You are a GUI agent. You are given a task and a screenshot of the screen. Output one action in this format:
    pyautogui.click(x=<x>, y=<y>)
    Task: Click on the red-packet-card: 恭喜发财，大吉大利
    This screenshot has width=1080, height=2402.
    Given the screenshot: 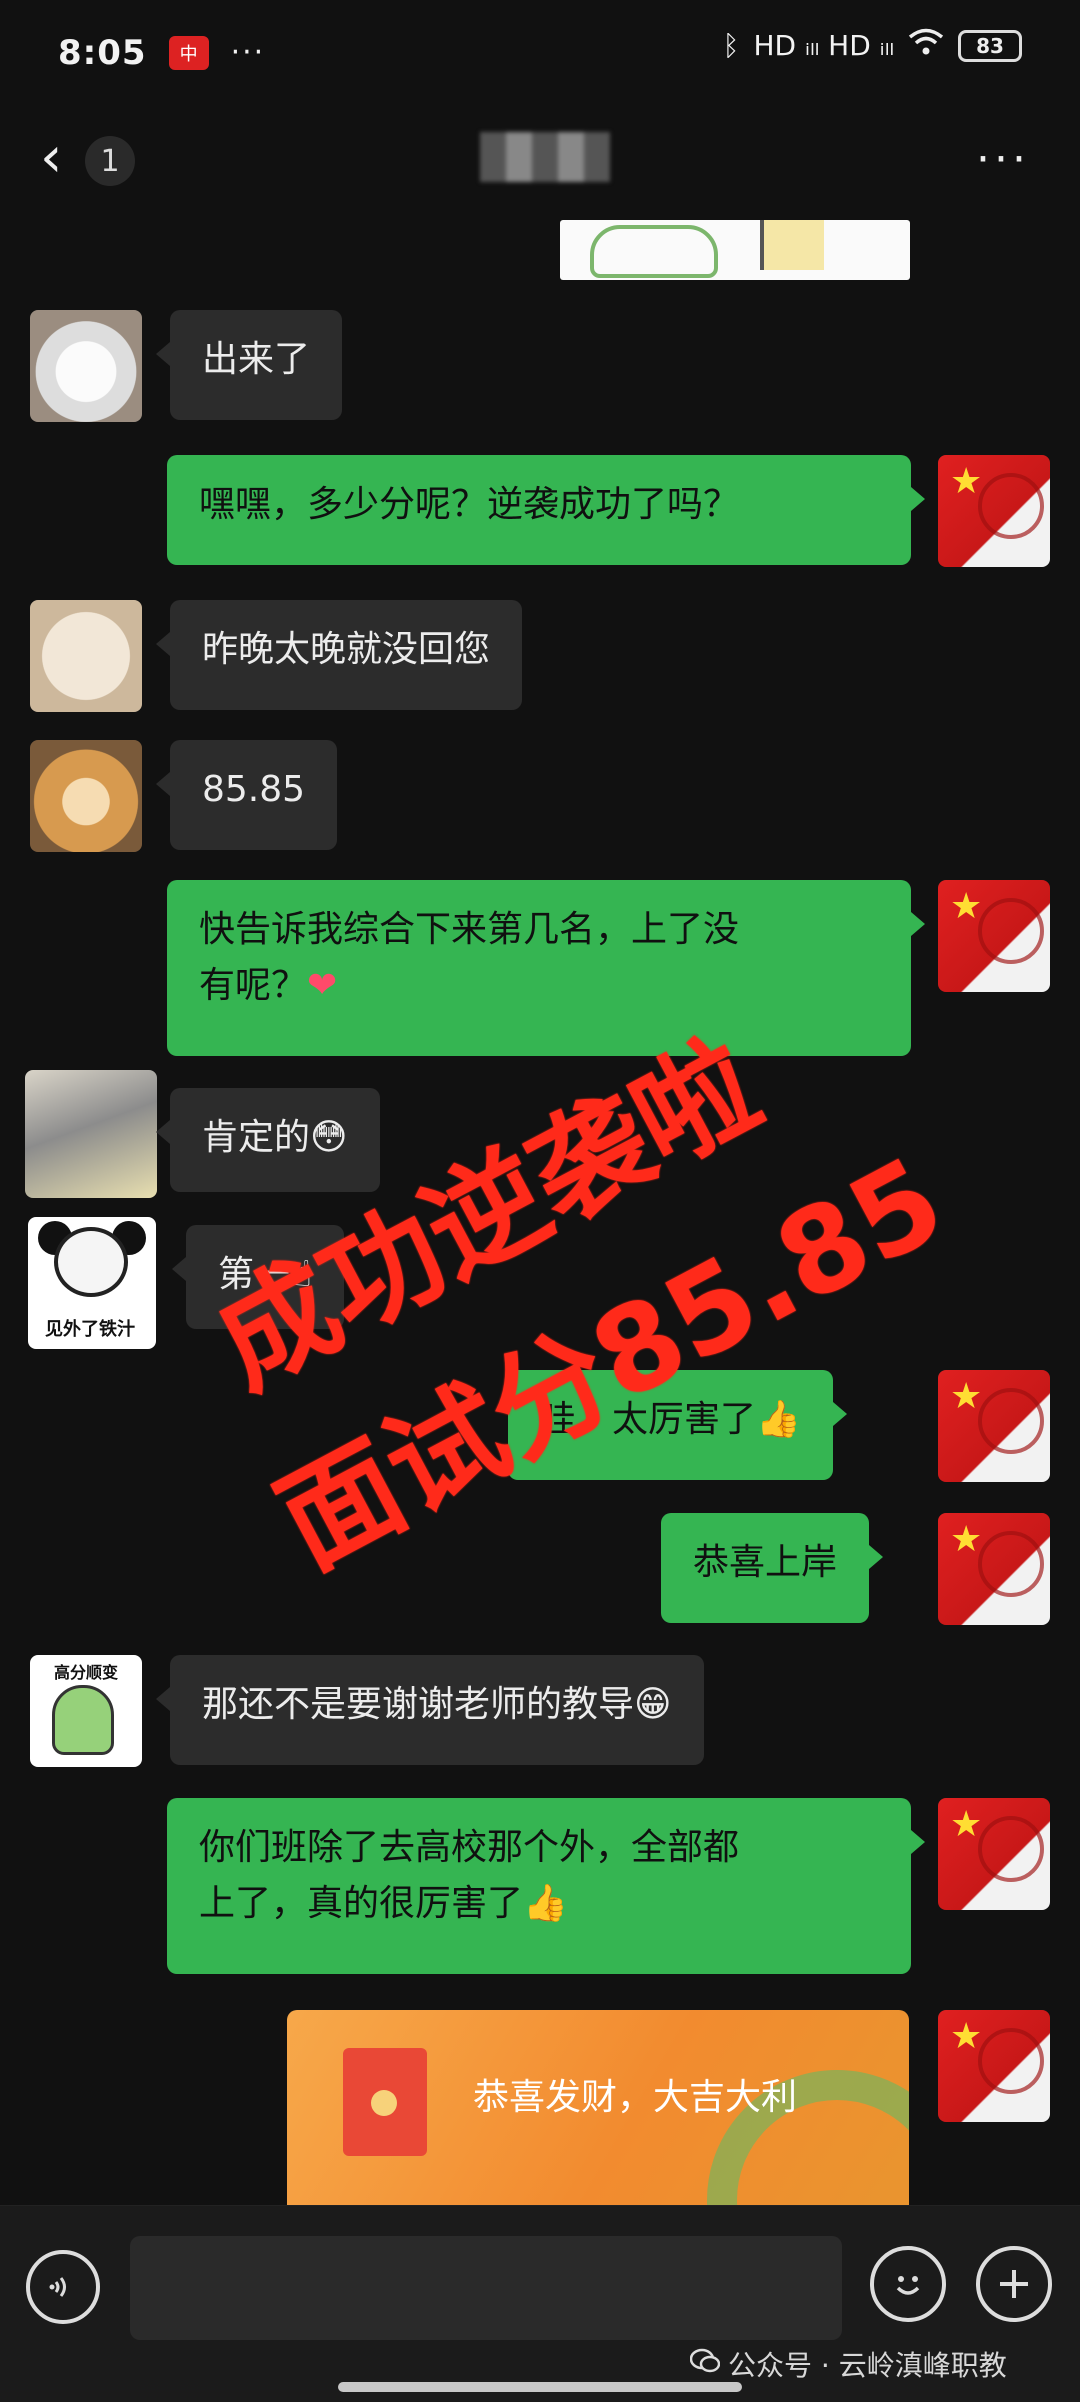 What is the action you would take?
    pyautogui.click(x=598, y=2107)
    